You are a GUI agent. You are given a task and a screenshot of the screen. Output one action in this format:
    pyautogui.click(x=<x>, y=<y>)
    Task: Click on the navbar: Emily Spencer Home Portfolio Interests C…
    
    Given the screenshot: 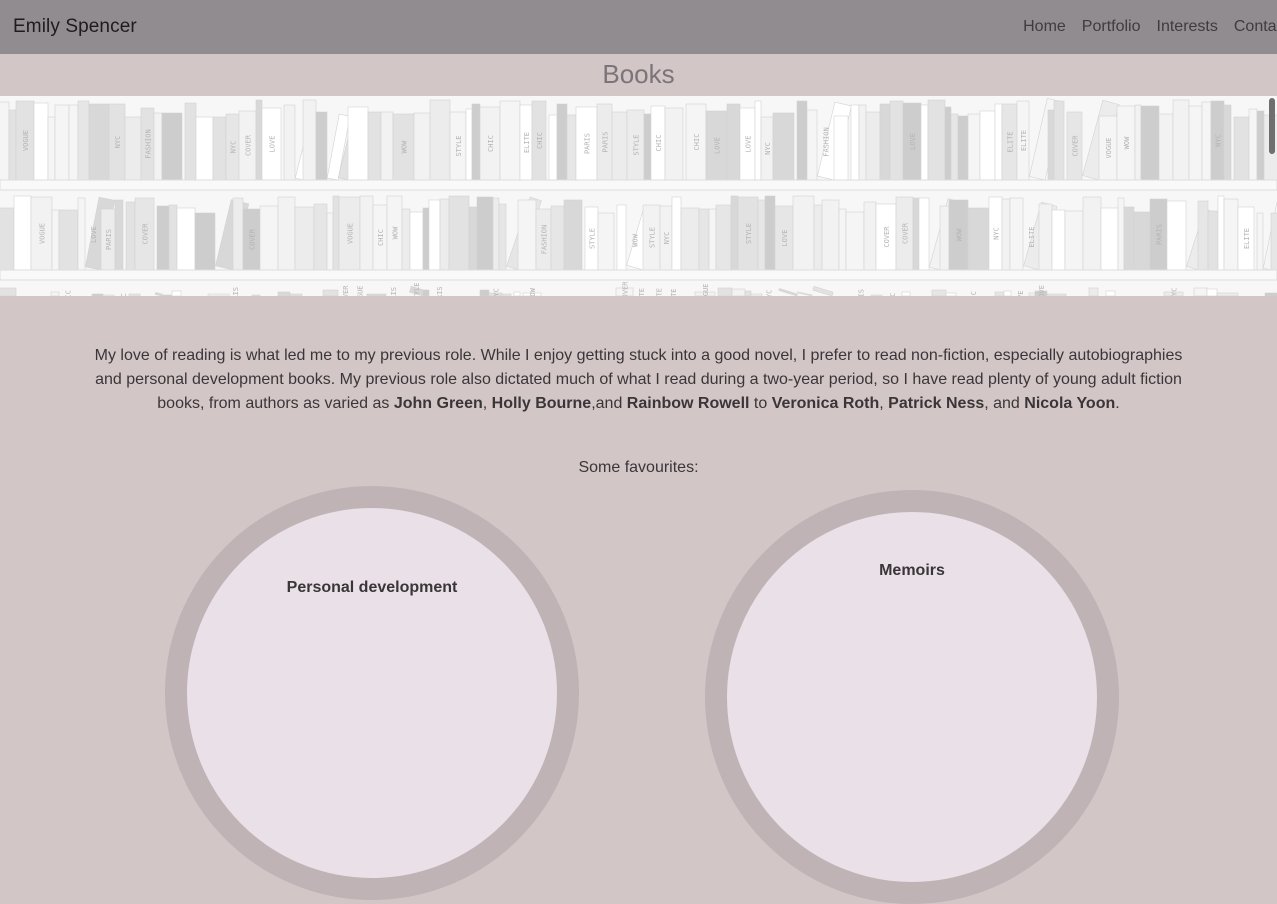 What is the action you would take?
    pyautogui.click(x=638, y=27)
    